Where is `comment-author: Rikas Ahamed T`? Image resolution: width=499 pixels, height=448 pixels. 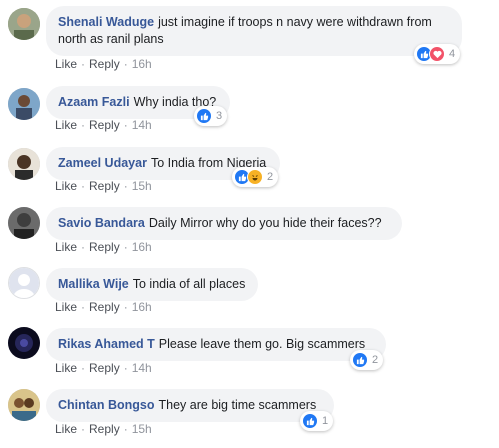 comment-author: Rikas Ahamed T is located at coordinates (106, 344).